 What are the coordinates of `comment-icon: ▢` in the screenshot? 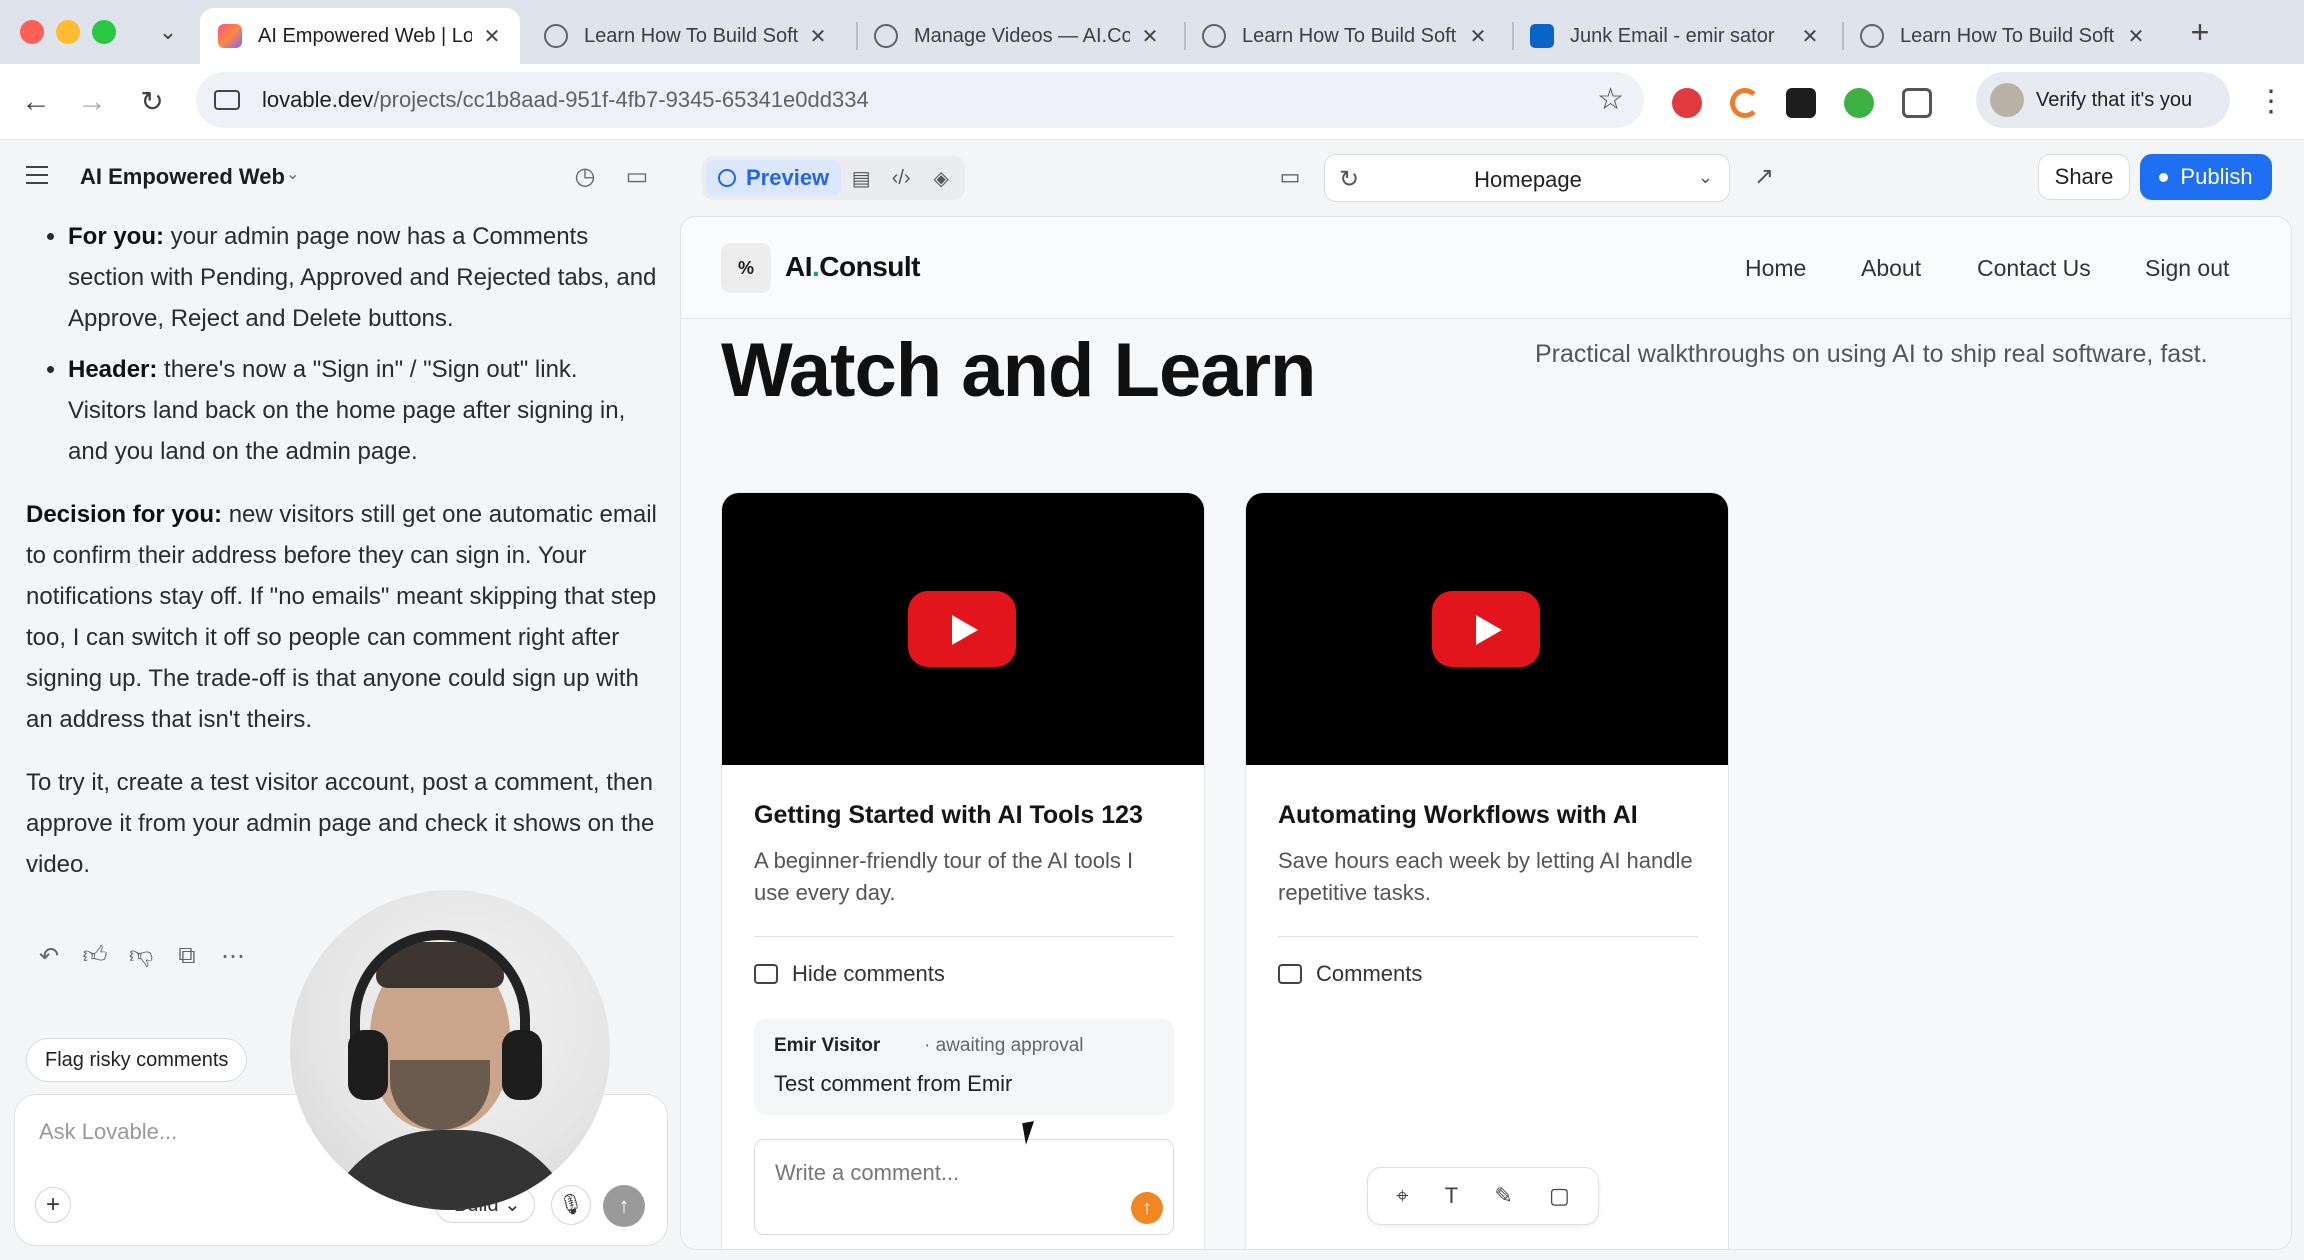 It's located at (1559, 1196).